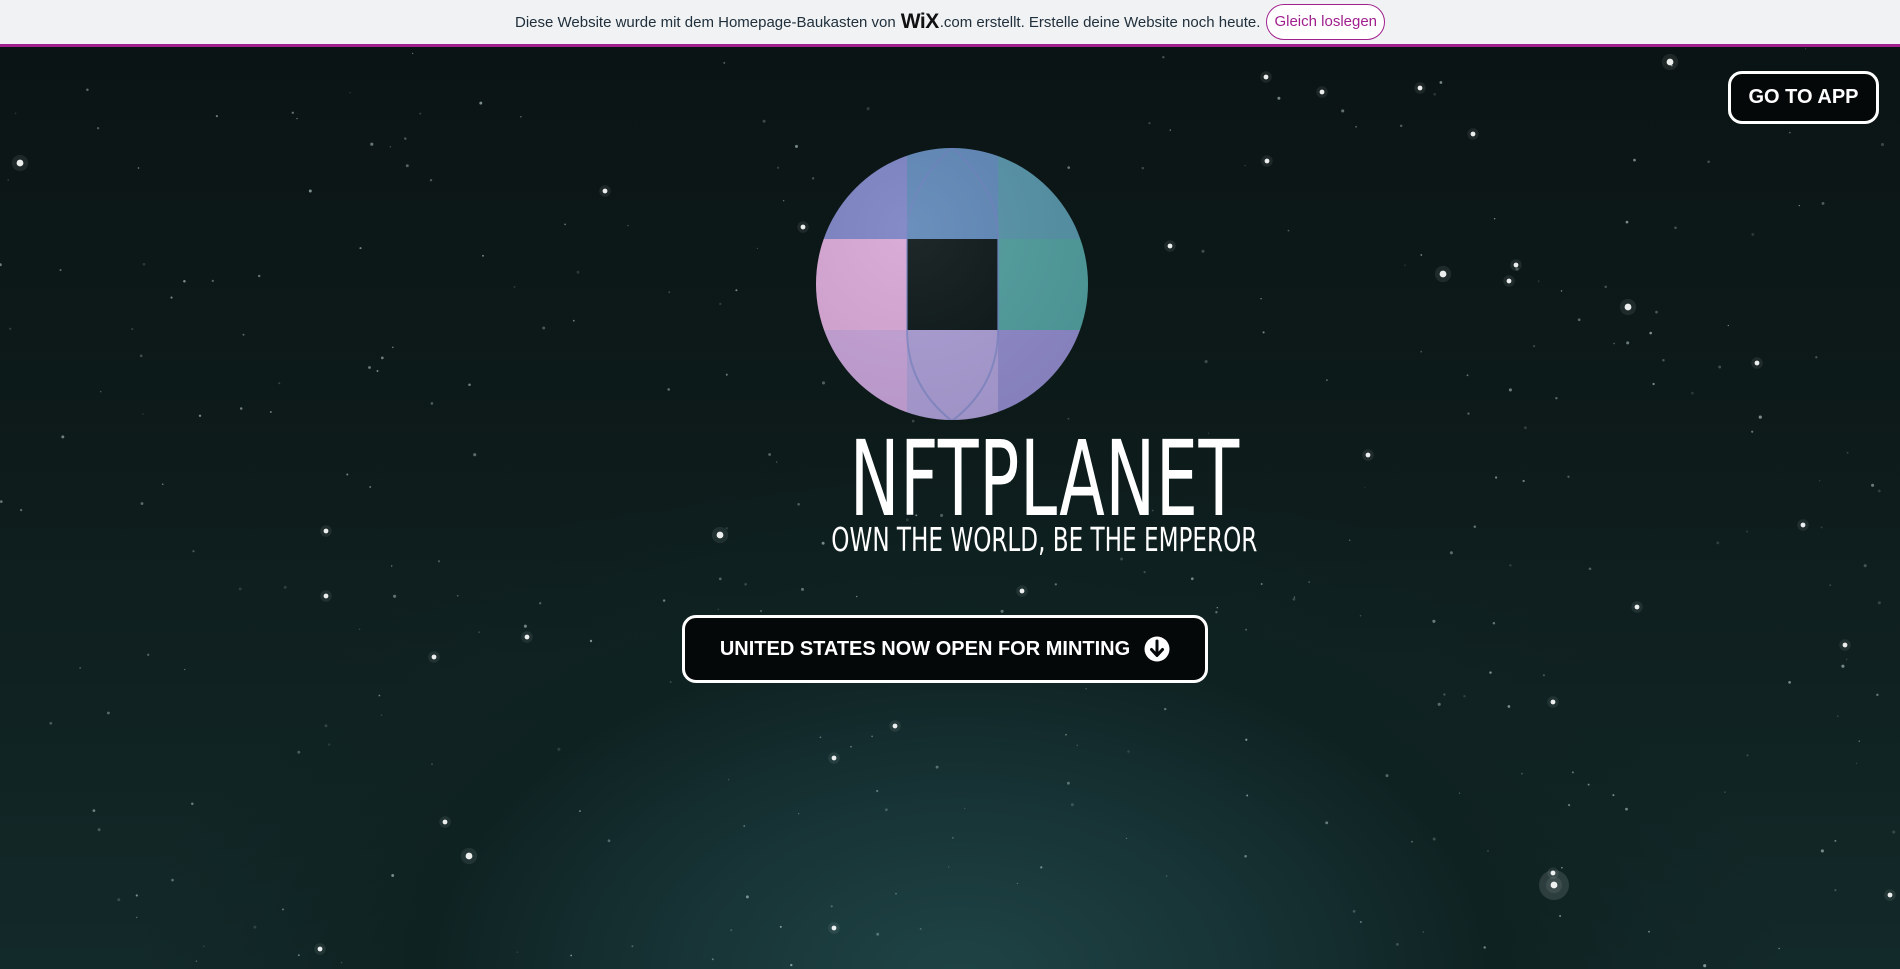 The height and width of the screenshot is (969, 1900). What do you see at coordinates (920, 22) in the screenshot?
I see `wix-logo: WiX` at bounding box center [920, 22].